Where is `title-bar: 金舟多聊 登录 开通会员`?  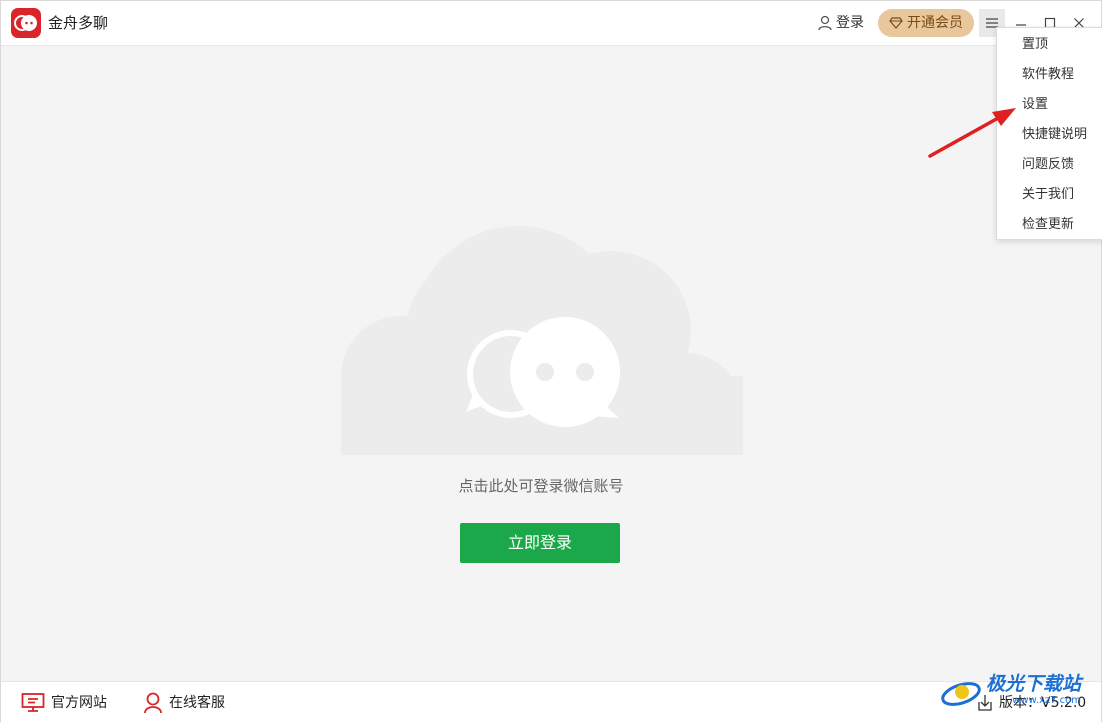 title-bar: 金舟多聊 登录 开通会员 is located at coordinates (551, 23).